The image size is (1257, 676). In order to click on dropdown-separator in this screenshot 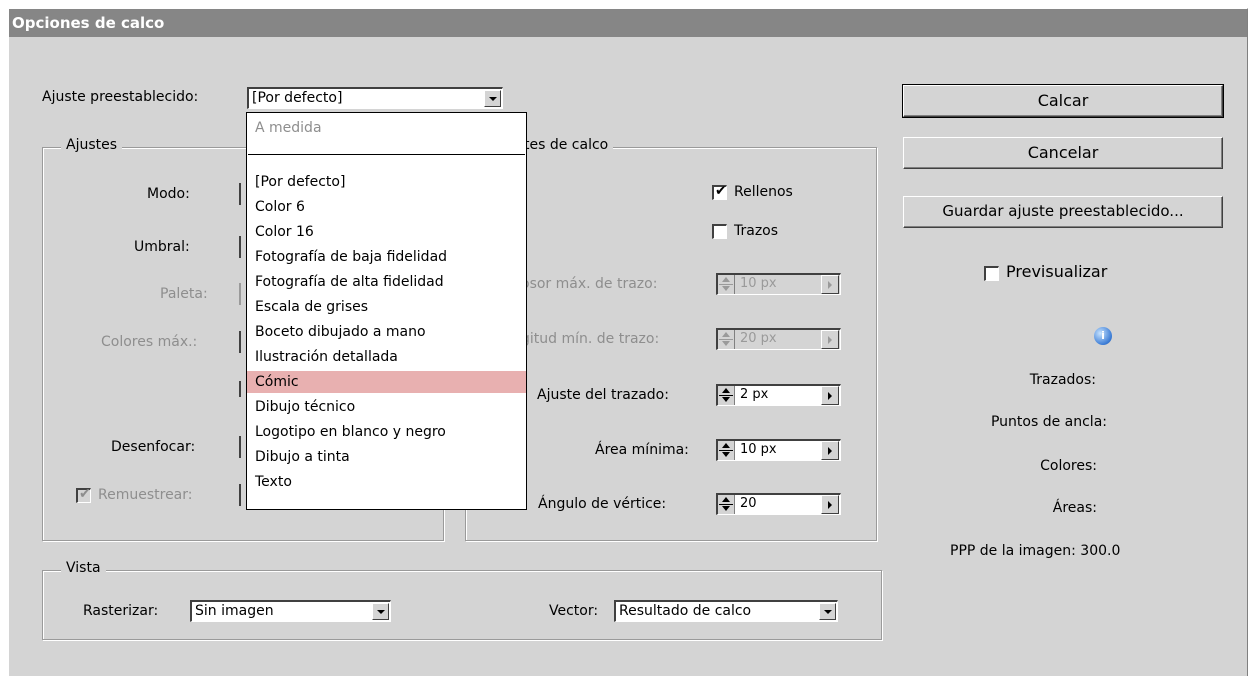, I will do `click(386, 154)`.